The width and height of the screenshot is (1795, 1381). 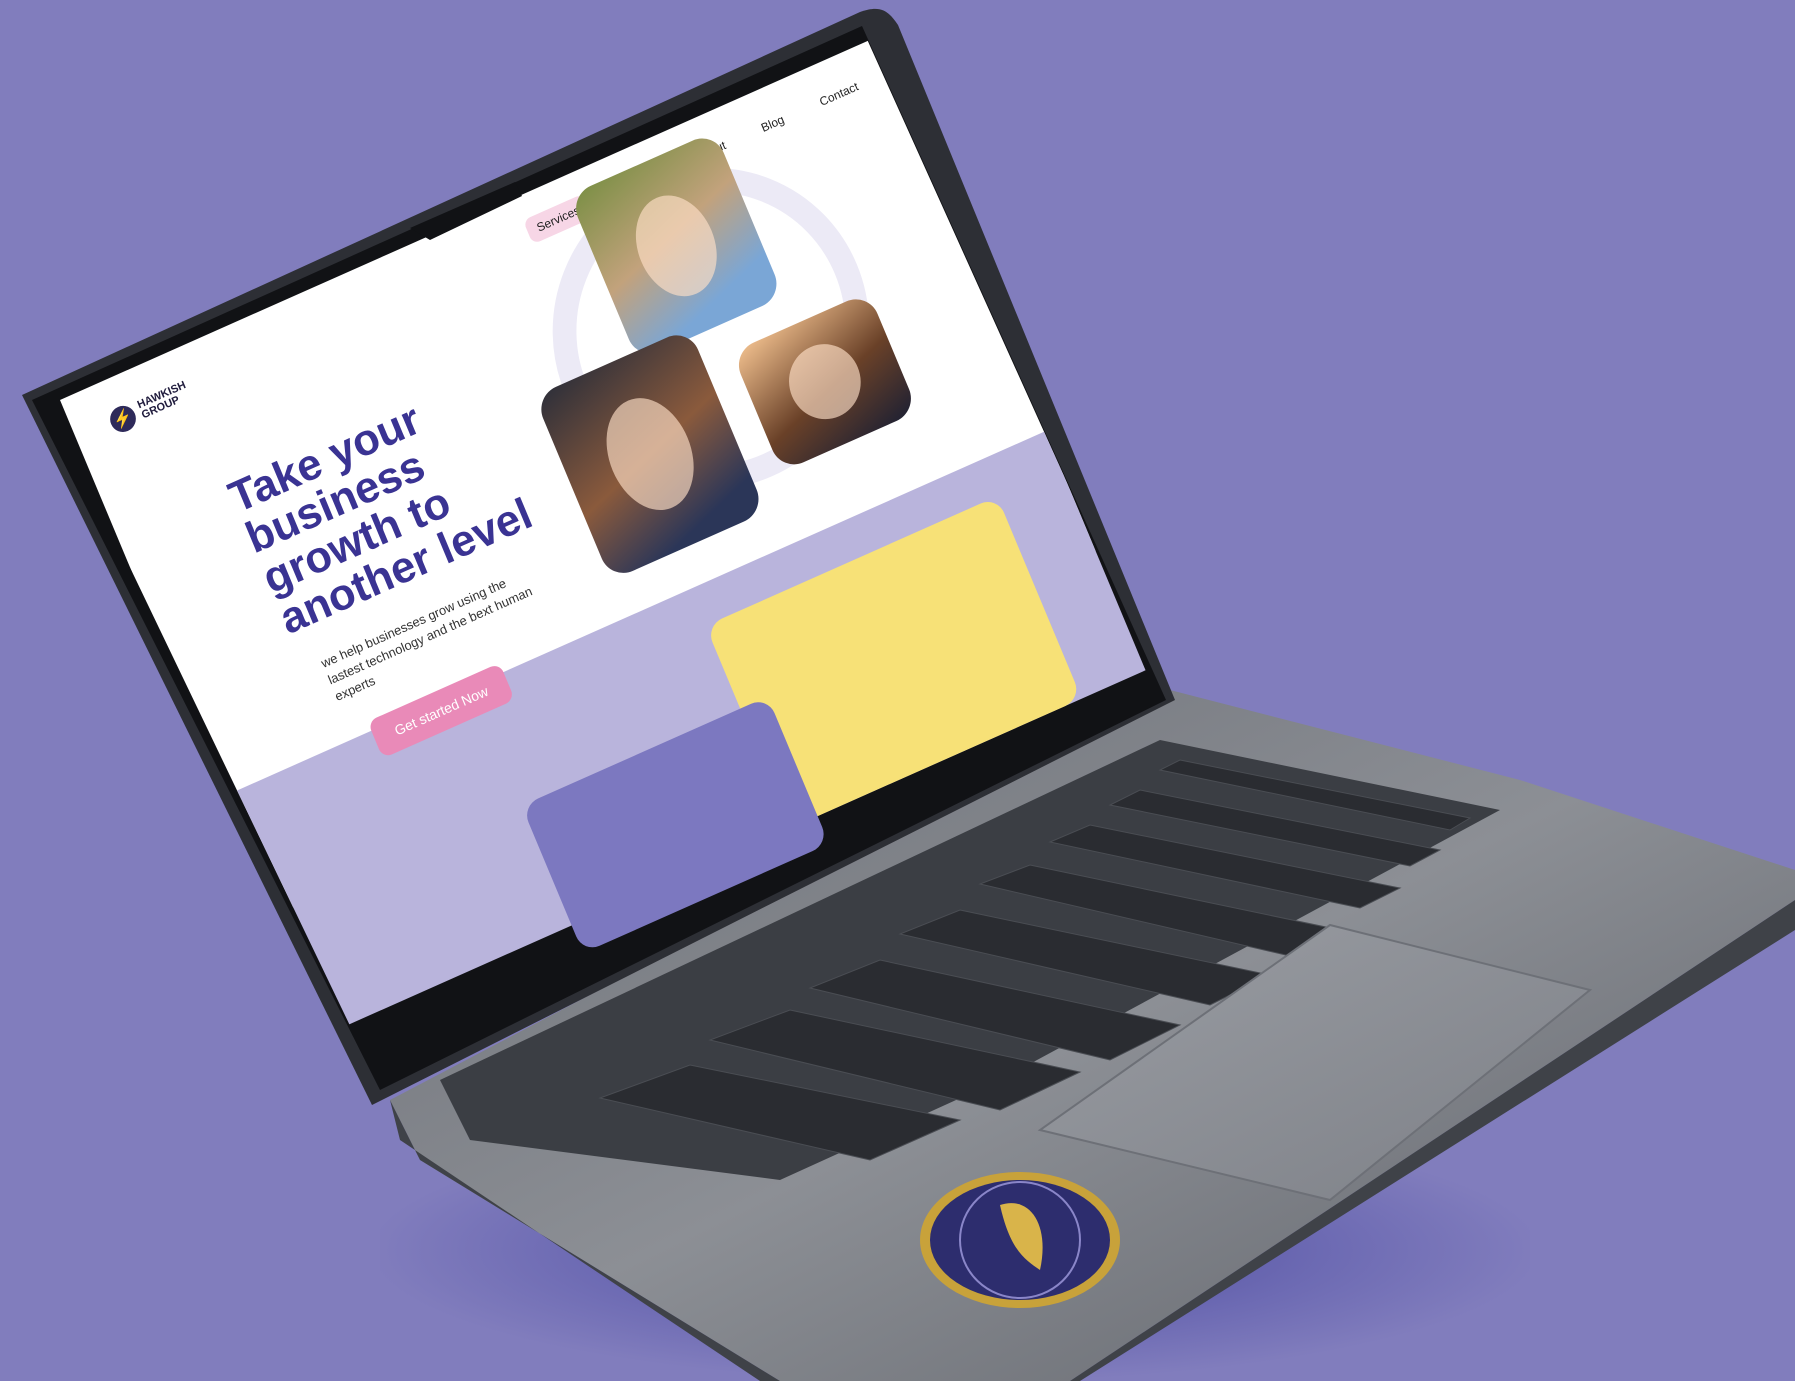 What do you see at coordinates (123, 419) in the screenshot?
I see `hawk-lightning-icon: ⚡` at bounding box center [123, 419].